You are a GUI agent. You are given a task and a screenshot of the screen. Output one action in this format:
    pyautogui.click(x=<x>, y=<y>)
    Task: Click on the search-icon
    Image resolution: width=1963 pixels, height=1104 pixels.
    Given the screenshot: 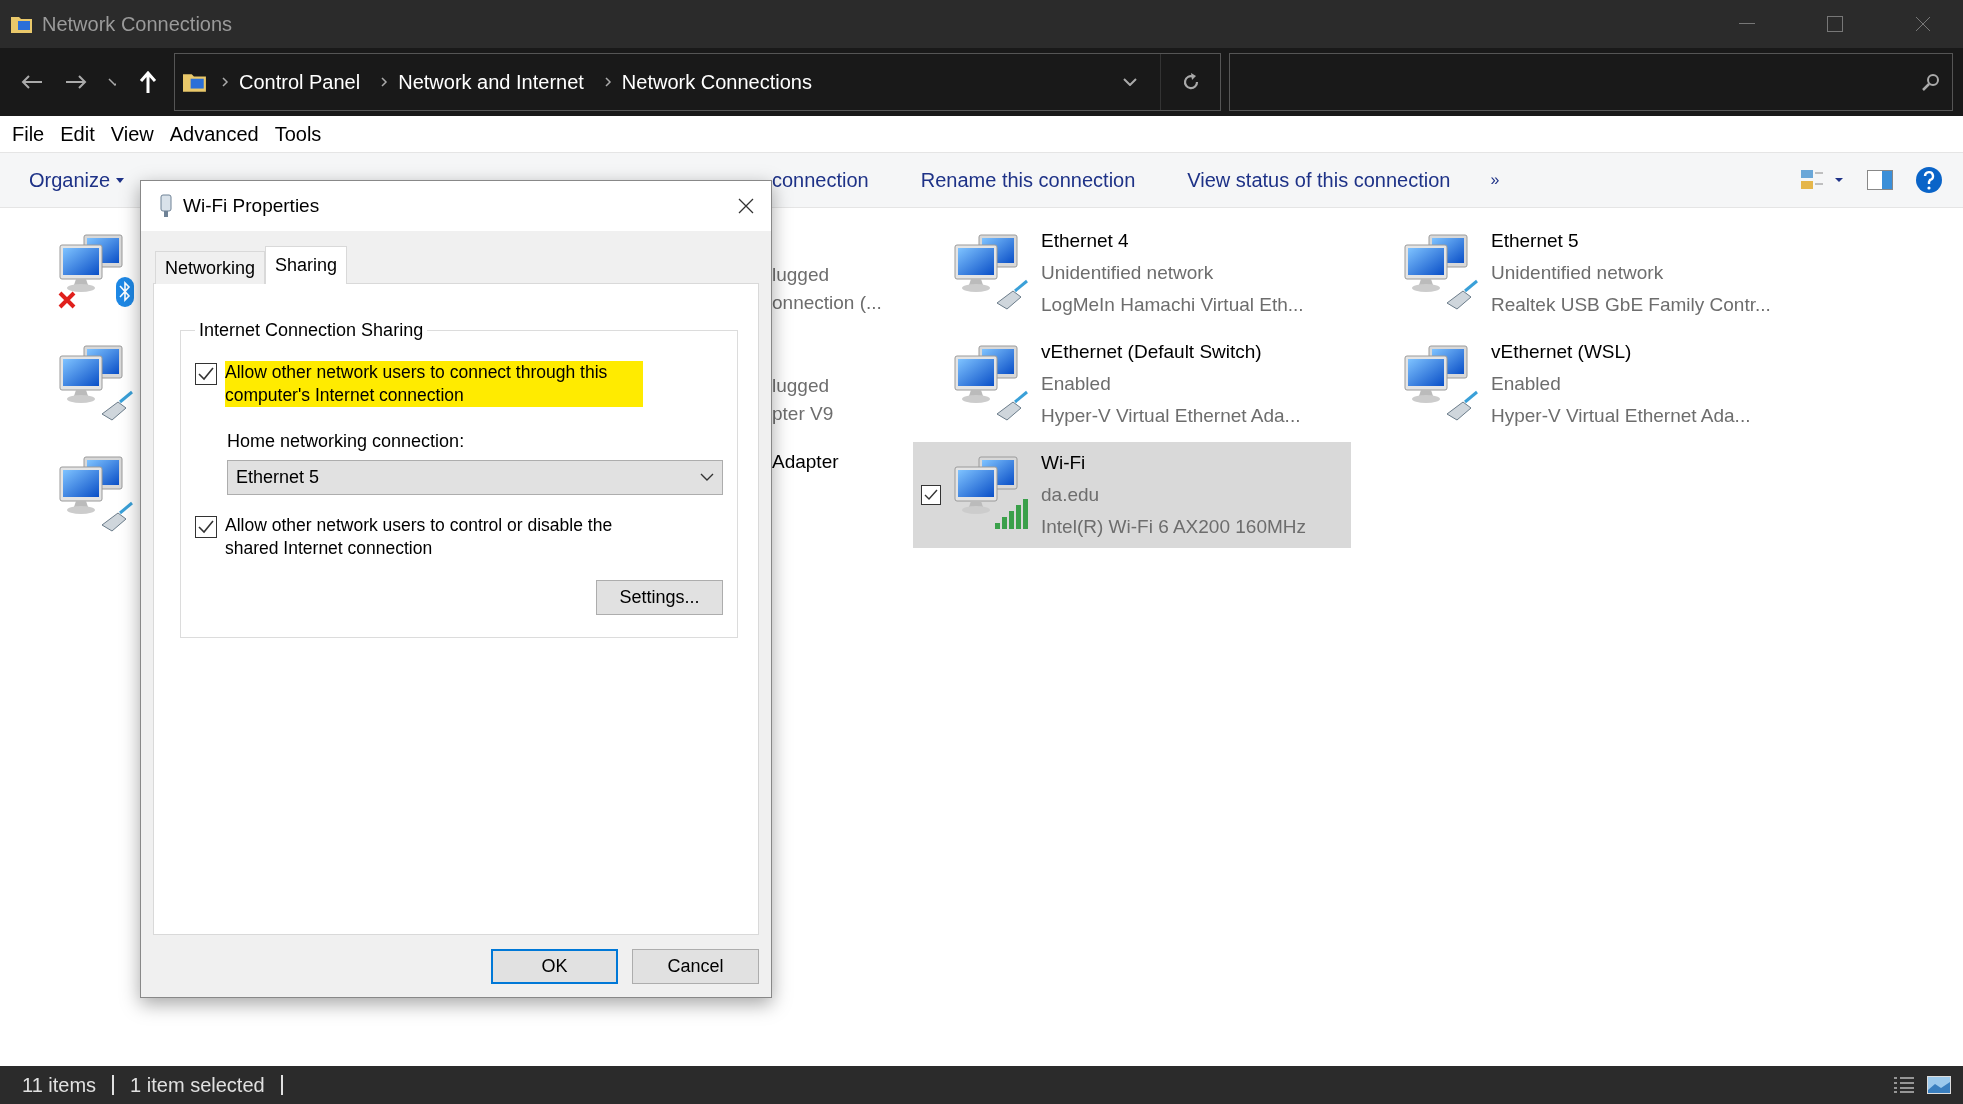 What is the action you would take?
    pyautogui.click(x=1931, y=82)
    